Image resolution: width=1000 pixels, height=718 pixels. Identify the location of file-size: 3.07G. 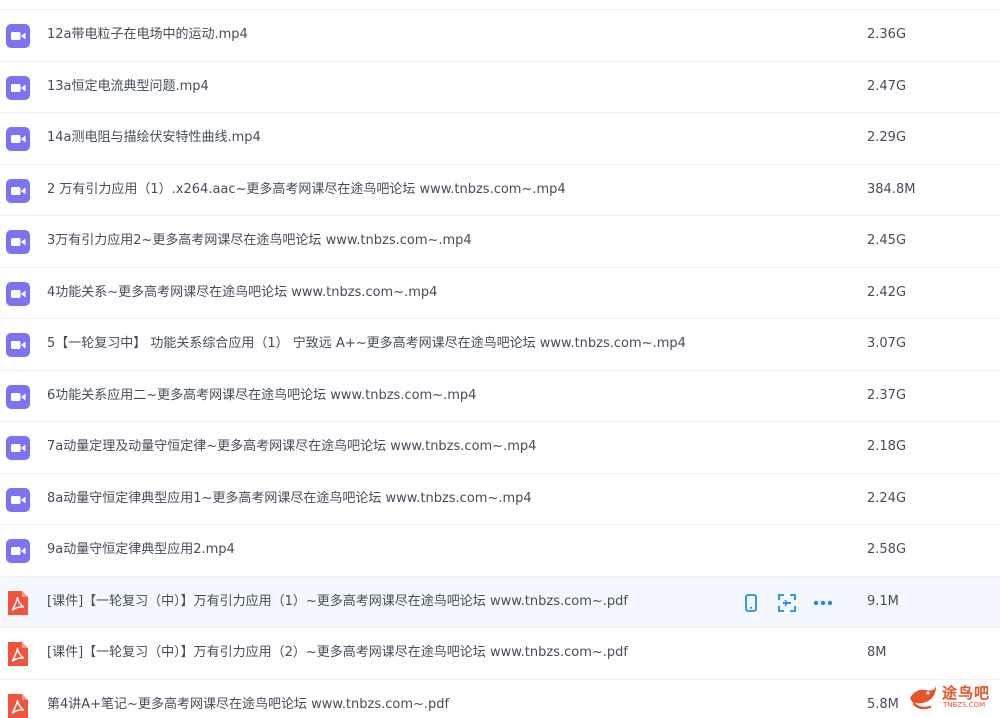
(887, 343).